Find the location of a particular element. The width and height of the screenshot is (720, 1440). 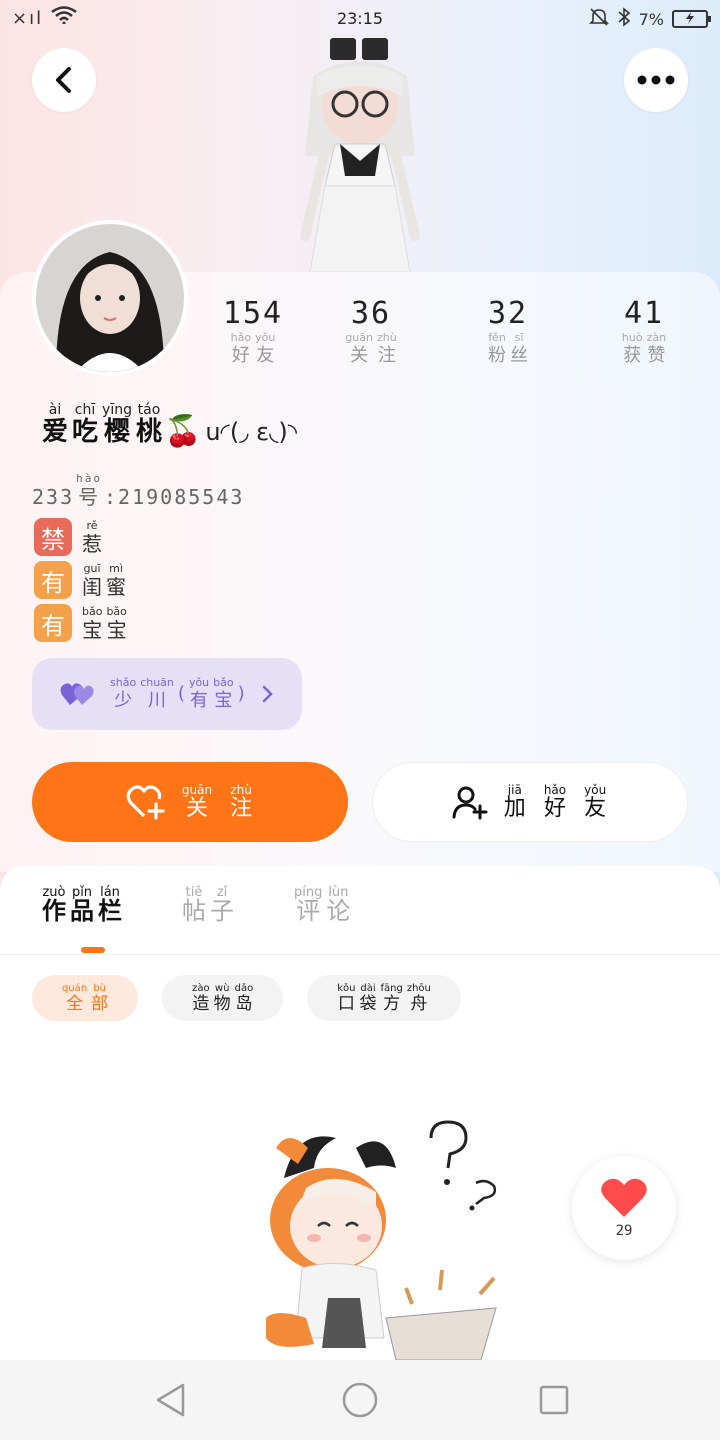

square-recents-icon is located at coordinates (554, 1400).